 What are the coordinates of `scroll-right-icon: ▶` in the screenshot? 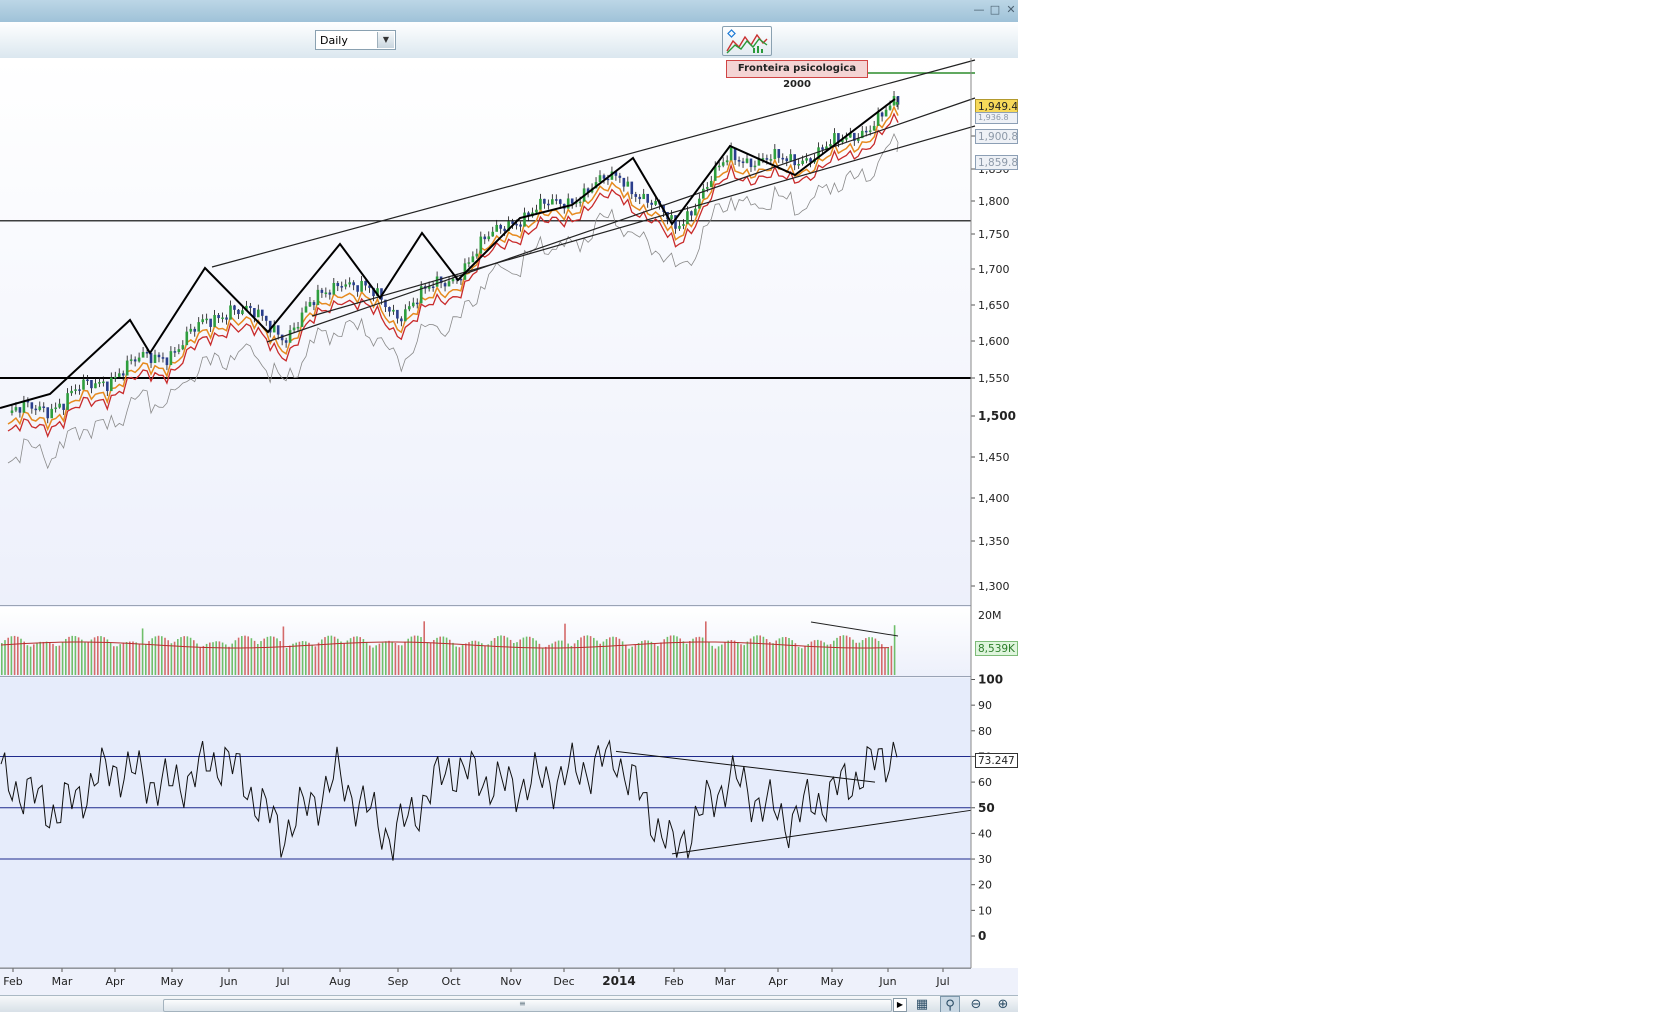 It's located at (900, 1005).